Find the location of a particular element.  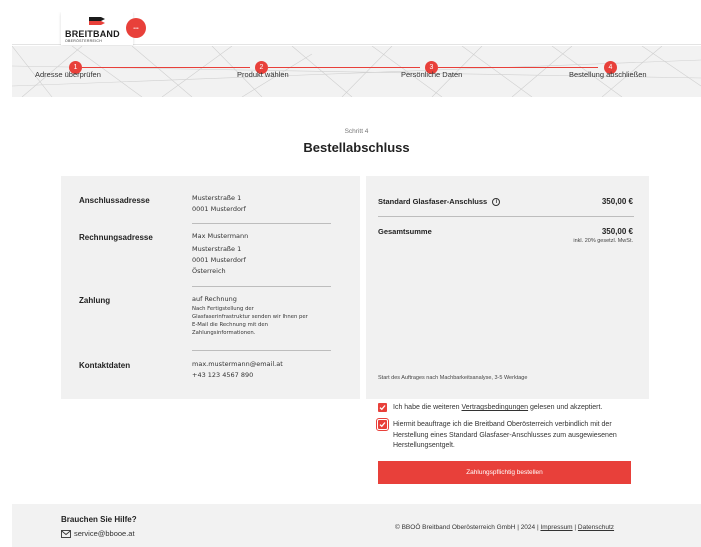

contact-email: max.mustermann@email.at is located at coordinates (237, 364).